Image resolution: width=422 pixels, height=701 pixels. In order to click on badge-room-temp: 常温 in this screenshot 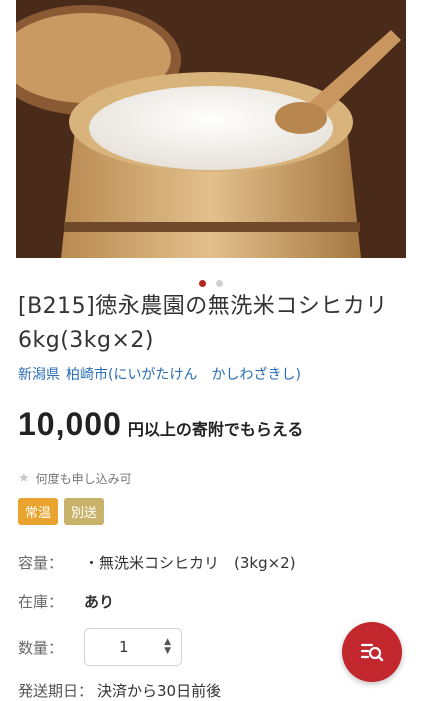, I will do `click(38, 511)`.